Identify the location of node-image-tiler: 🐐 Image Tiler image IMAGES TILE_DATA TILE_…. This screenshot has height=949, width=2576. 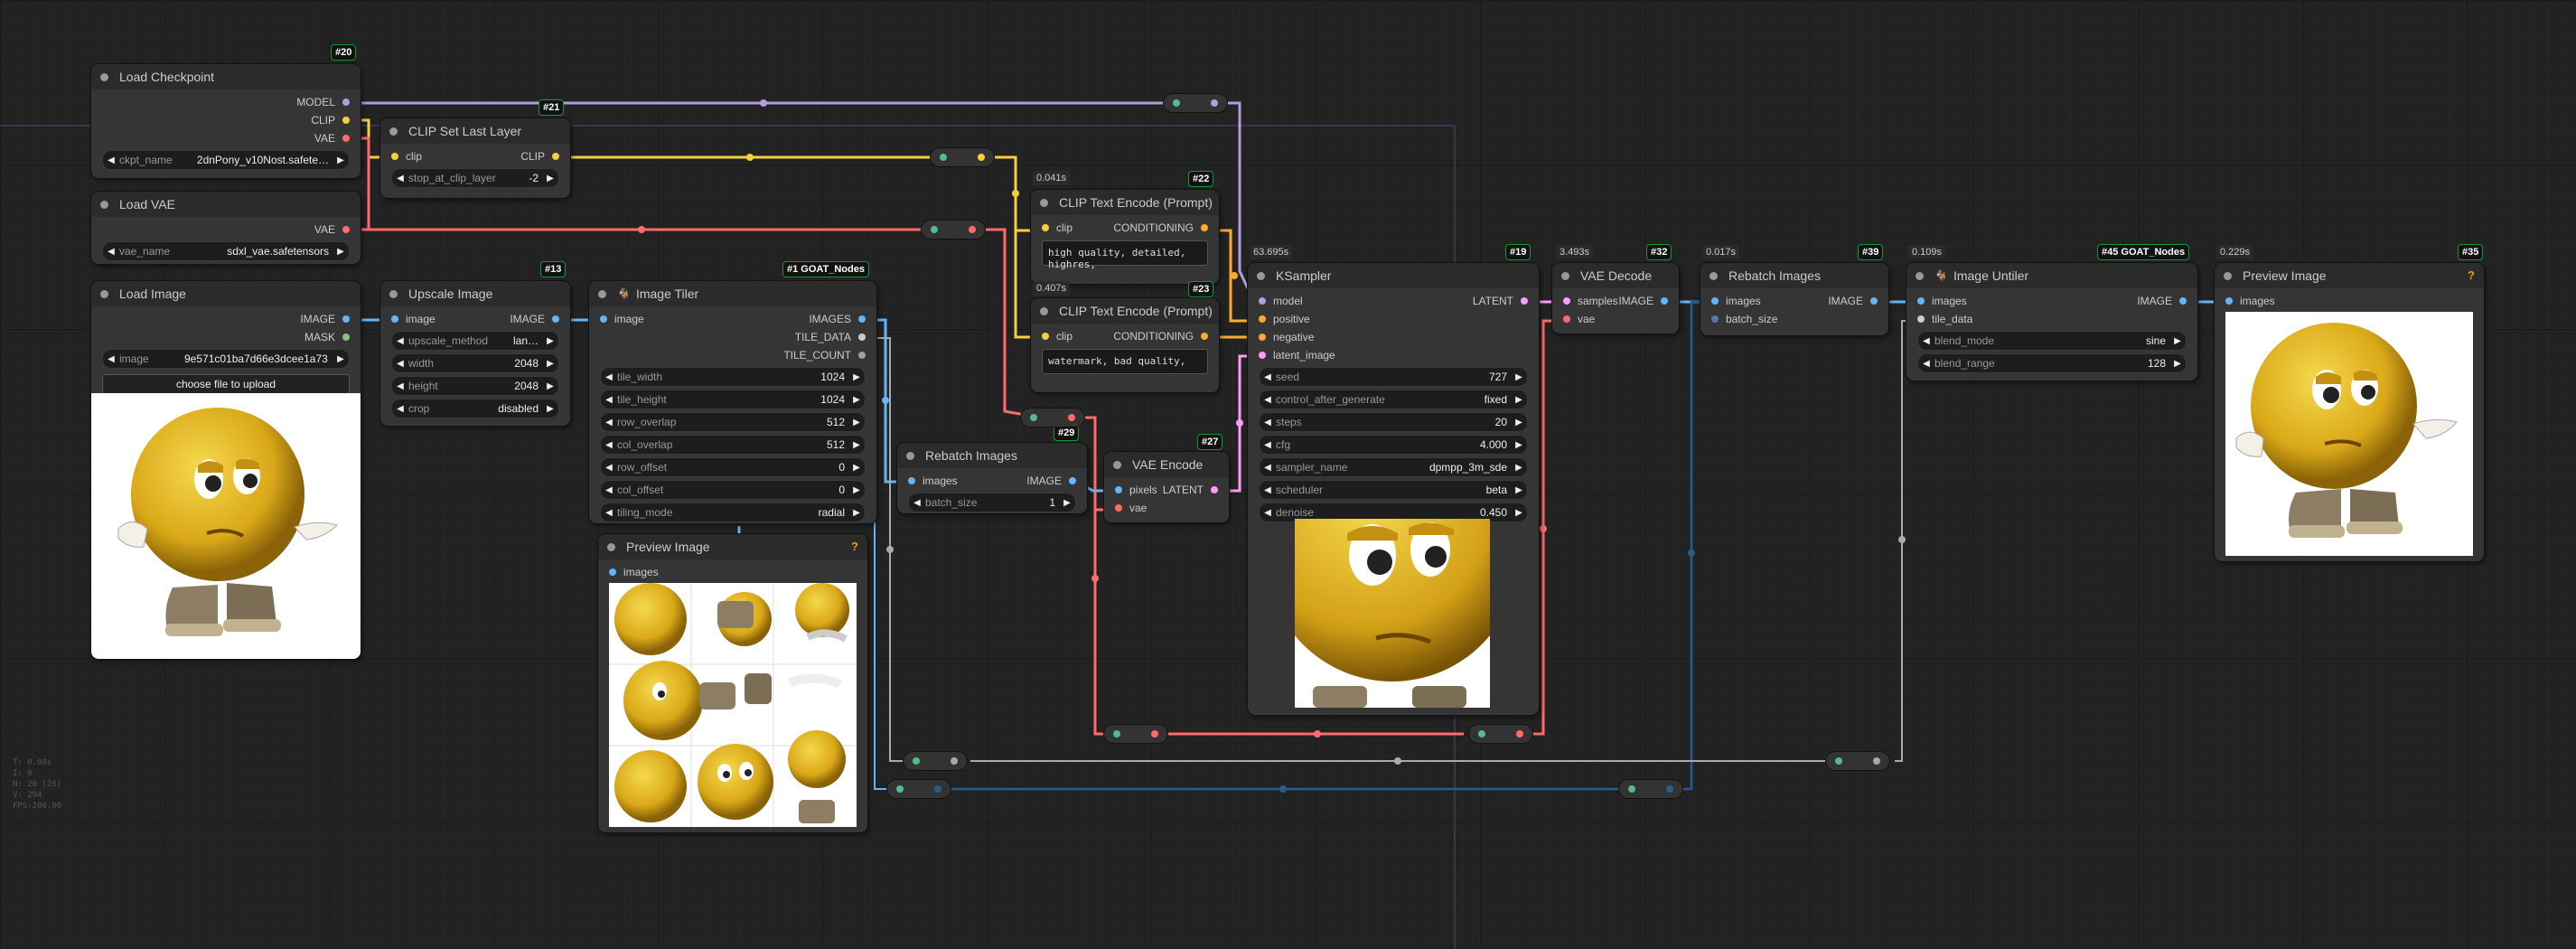
(732, 402).